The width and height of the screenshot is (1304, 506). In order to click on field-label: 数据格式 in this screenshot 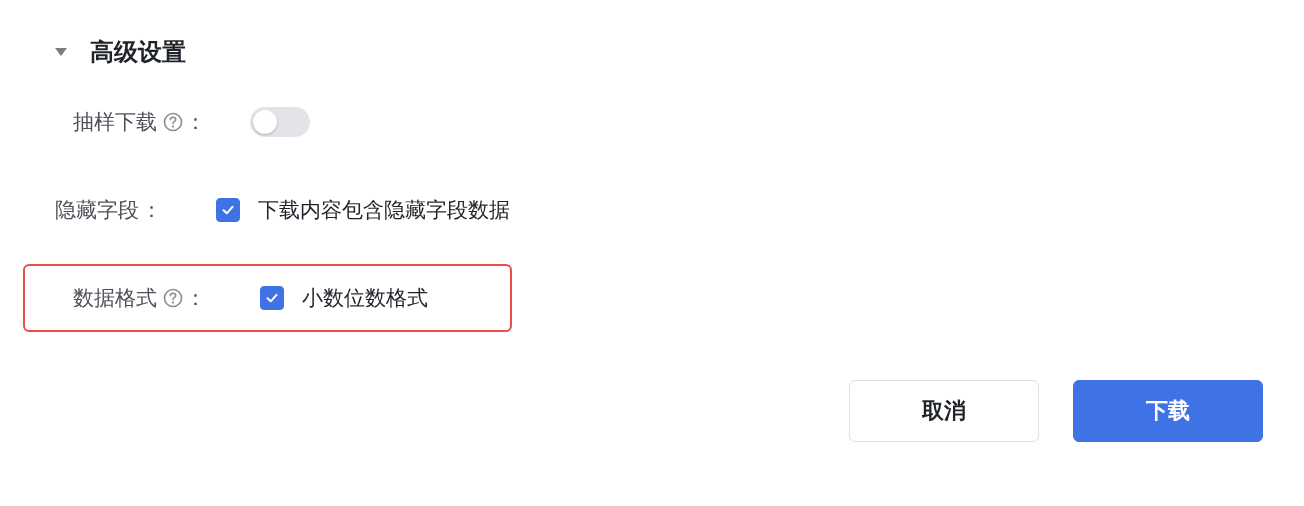, I will do `click(115, 298)`.